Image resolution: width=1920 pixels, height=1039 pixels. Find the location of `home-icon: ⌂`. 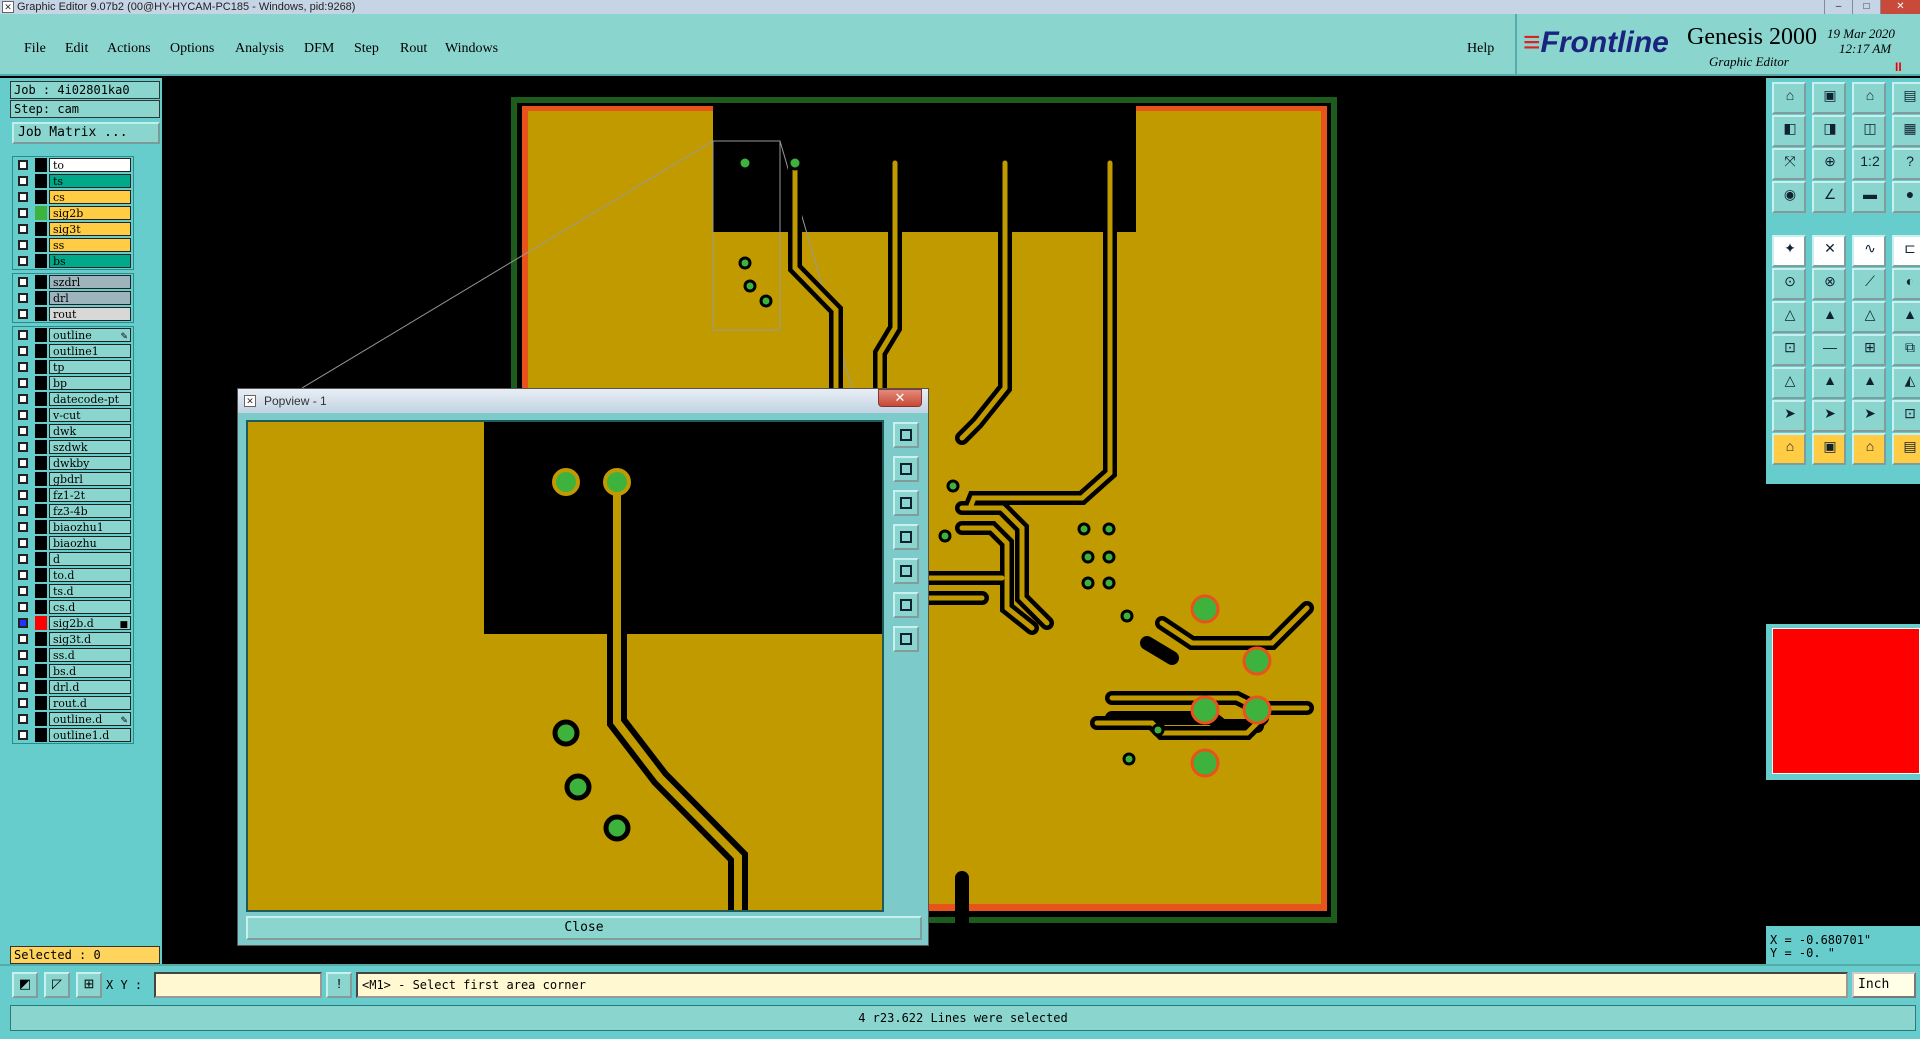

home-icon: ⌂ is located at coordinates (1789, 449).